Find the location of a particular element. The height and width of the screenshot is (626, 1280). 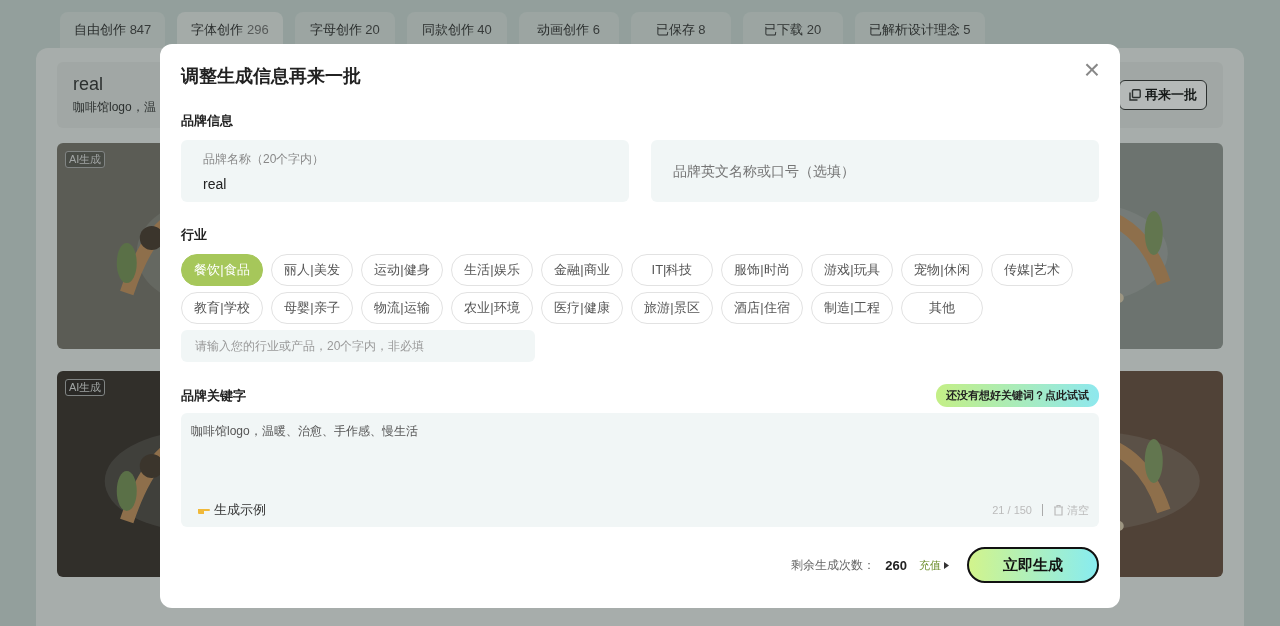

close-button: × is located at coordinates (1091, 70).